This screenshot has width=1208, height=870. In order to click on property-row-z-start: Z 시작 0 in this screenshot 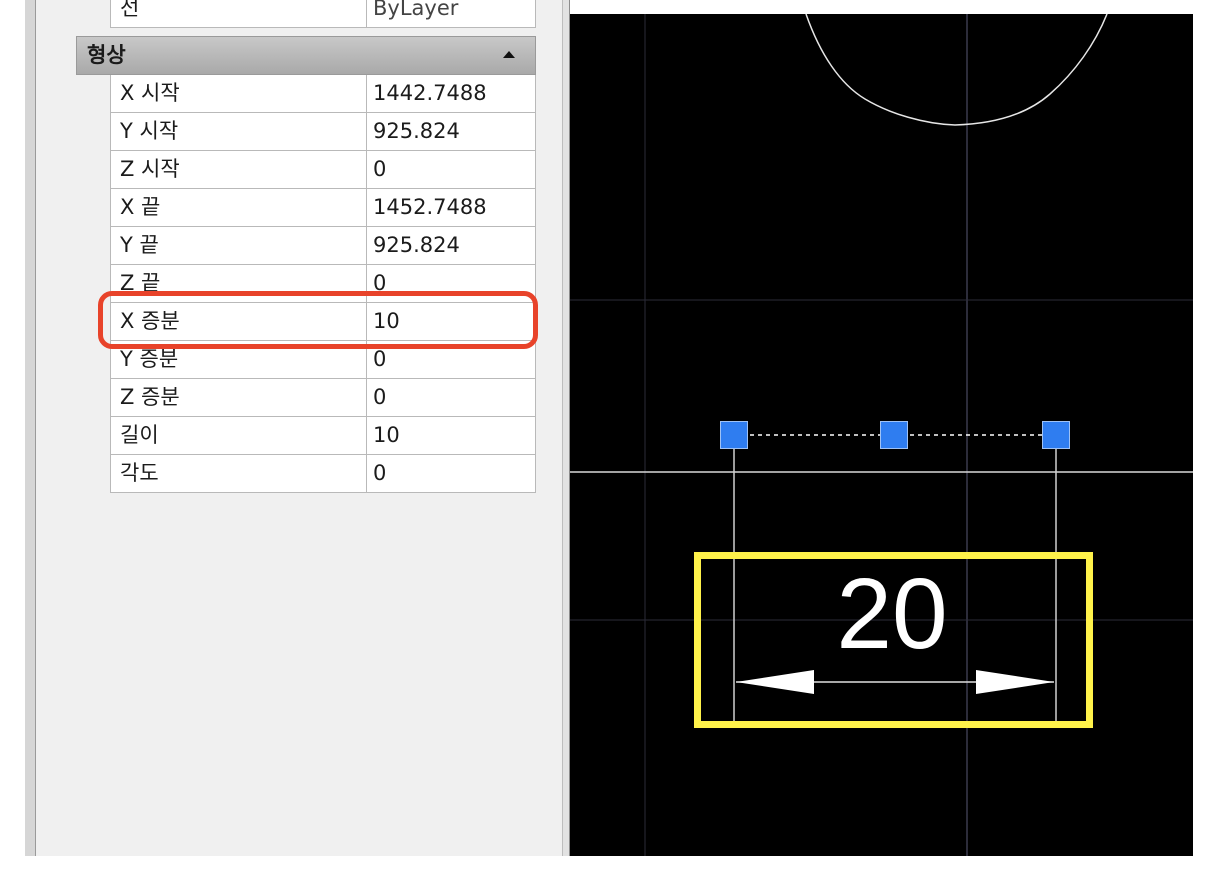, I will do `click(323, 170)`.